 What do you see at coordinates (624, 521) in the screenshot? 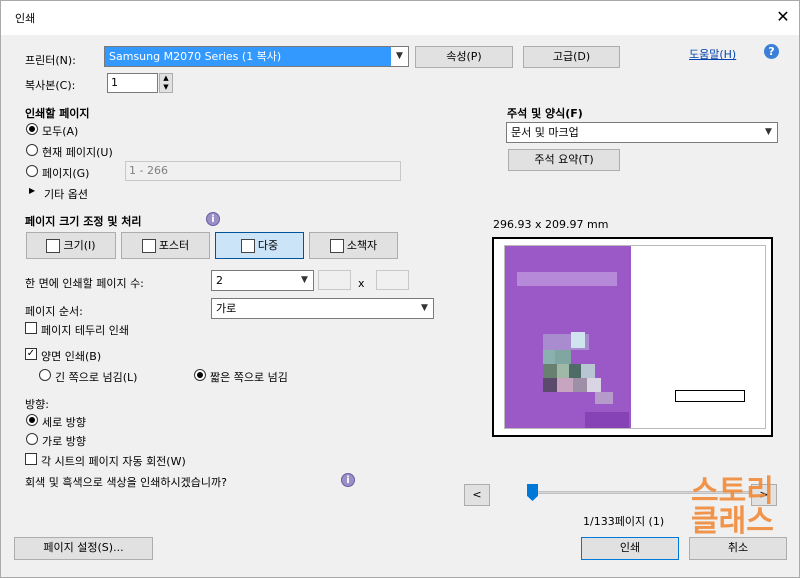
I see `page-status: 1/133페이지 (1)` at bounding box center [624, 521].